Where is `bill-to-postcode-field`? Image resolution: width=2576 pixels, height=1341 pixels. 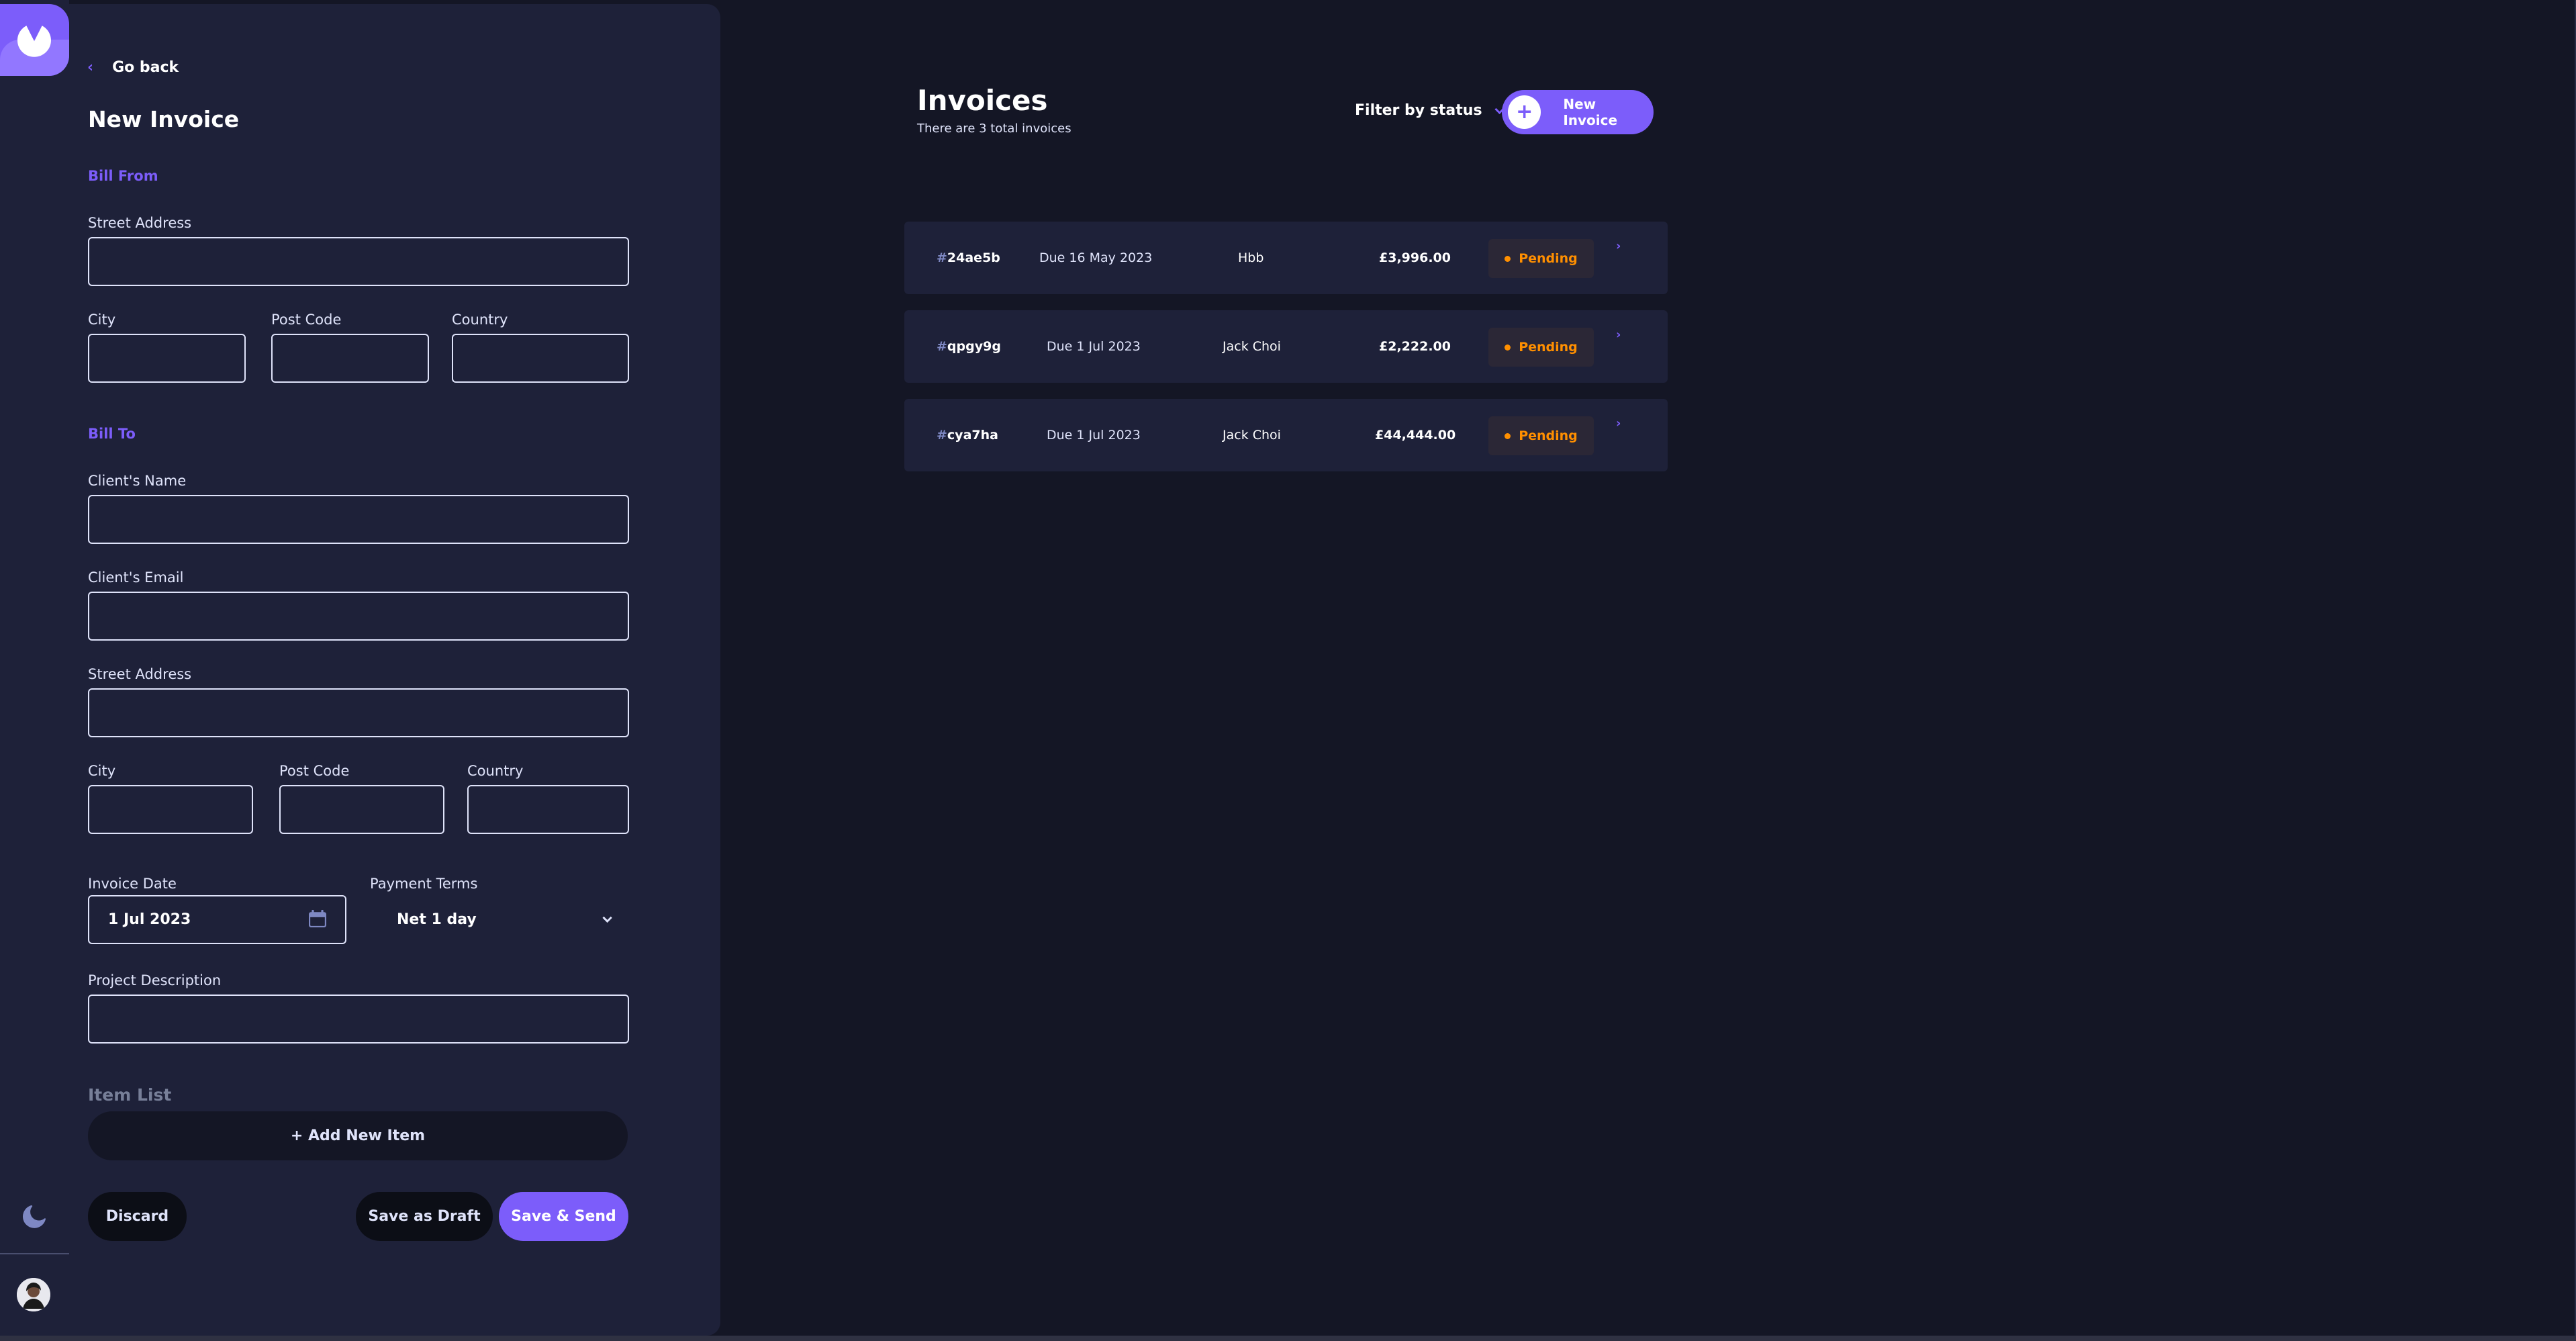 bill-to-postcode-field is located at coordinates (362, 810).